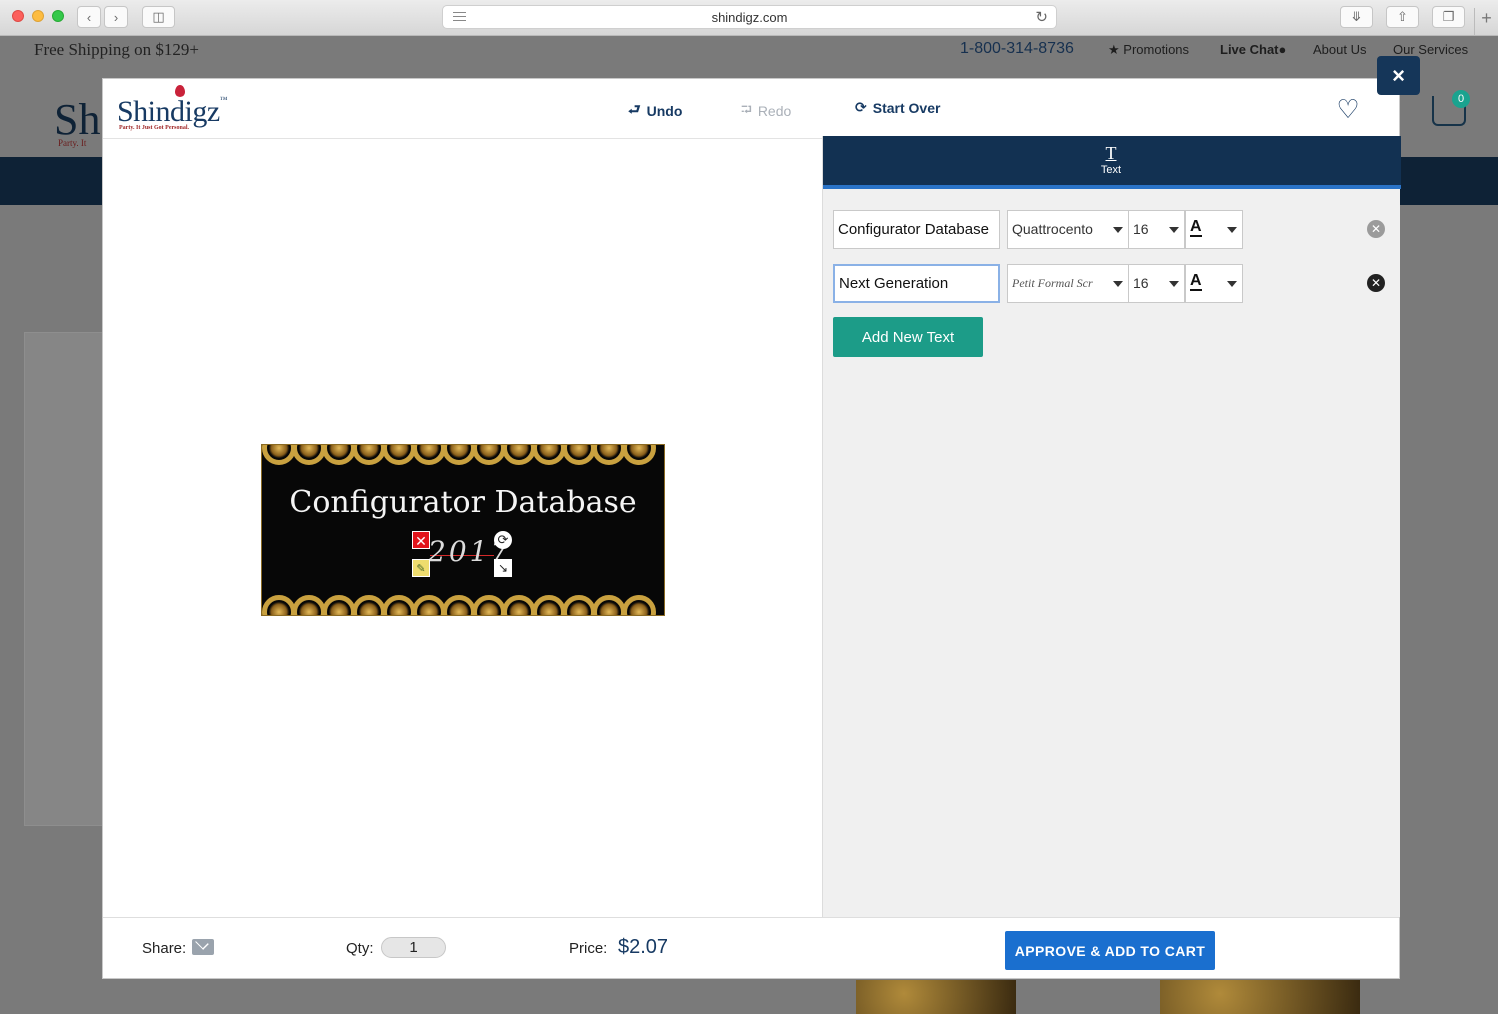 The image size is (1498, 1014). I want to click on undo-icon: ⮐, so click(634, 109).